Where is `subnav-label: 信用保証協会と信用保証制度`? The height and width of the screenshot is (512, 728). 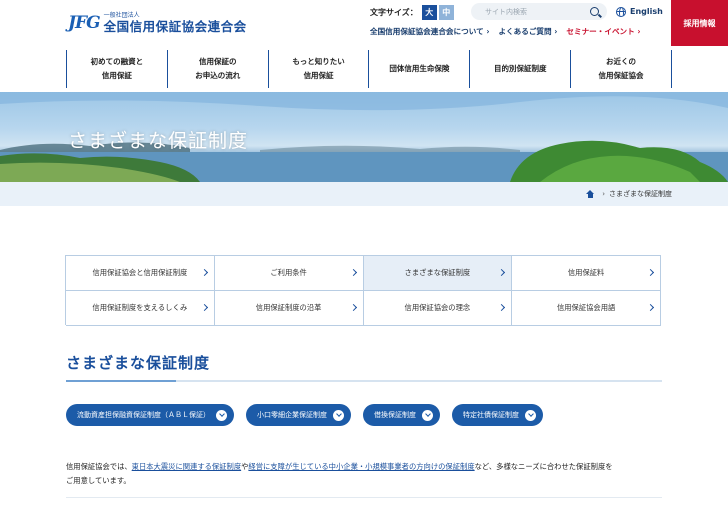 subnav-label: 信用保証協会と信用保証制度 is located at coordinates (140, 272).